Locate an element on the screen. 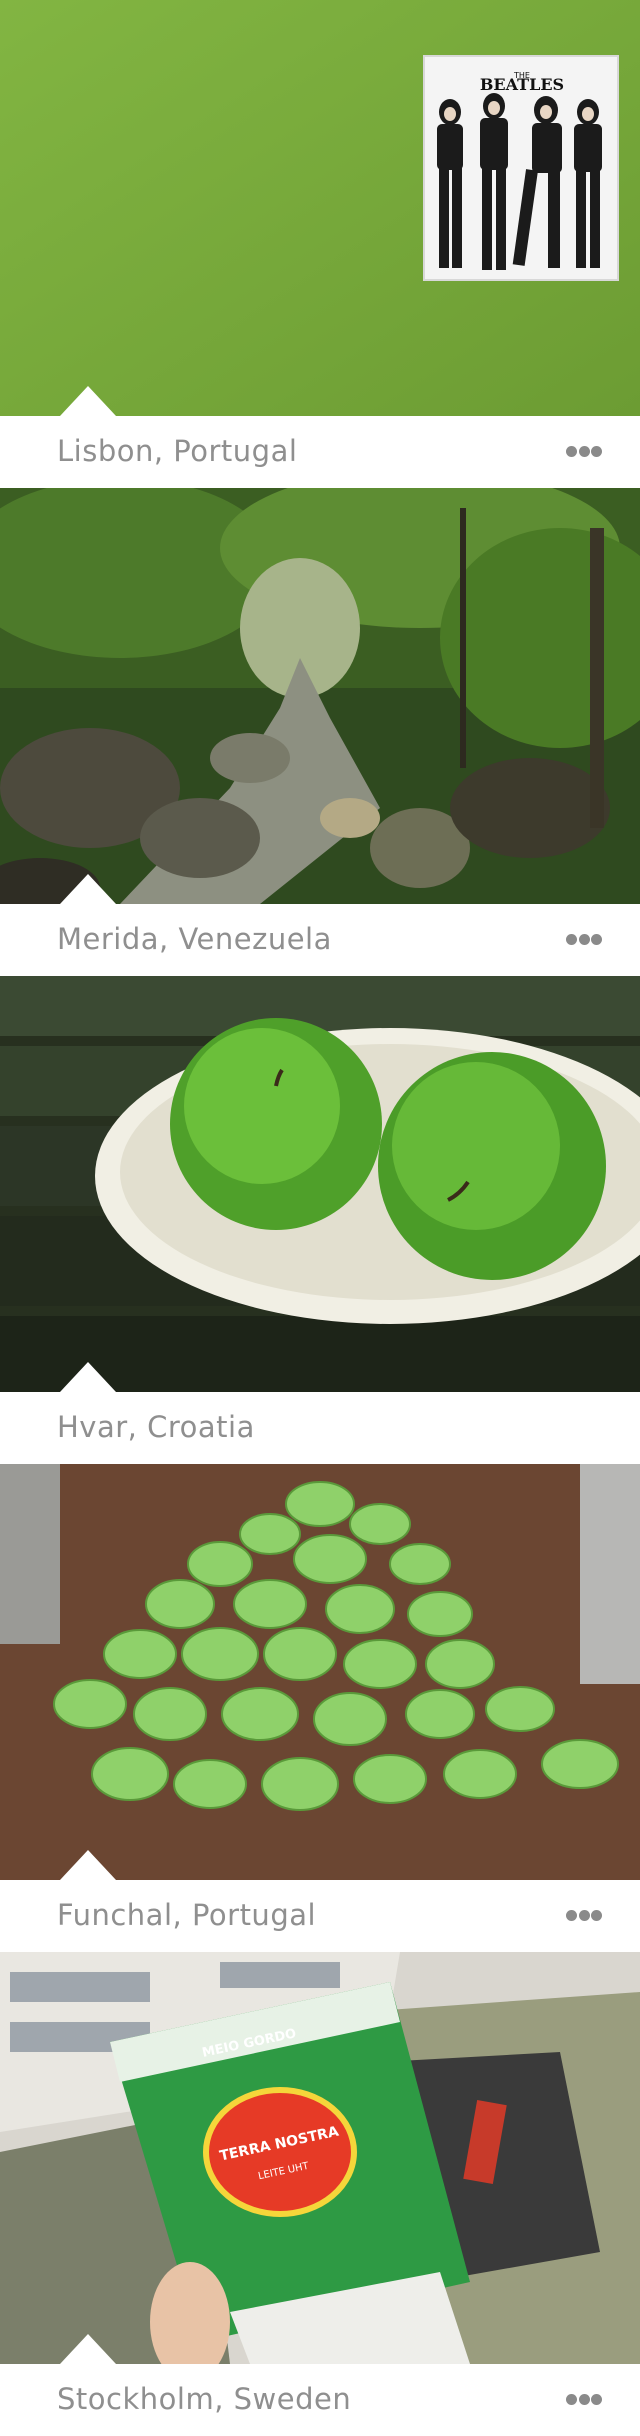 The image size is (640, 2436). post-location: Stockholm, Sweden is located at coordinates (204, 2399).